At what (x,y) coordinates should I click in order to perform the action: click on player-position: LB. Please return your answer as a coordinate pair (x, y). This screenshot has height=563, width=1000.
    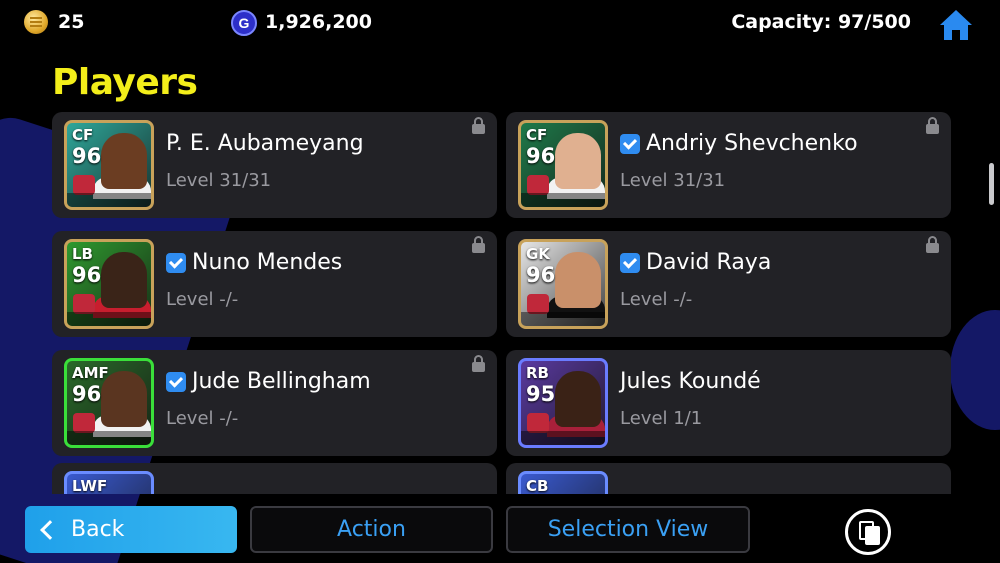
    Looking at the image, I should click on (82, 254).